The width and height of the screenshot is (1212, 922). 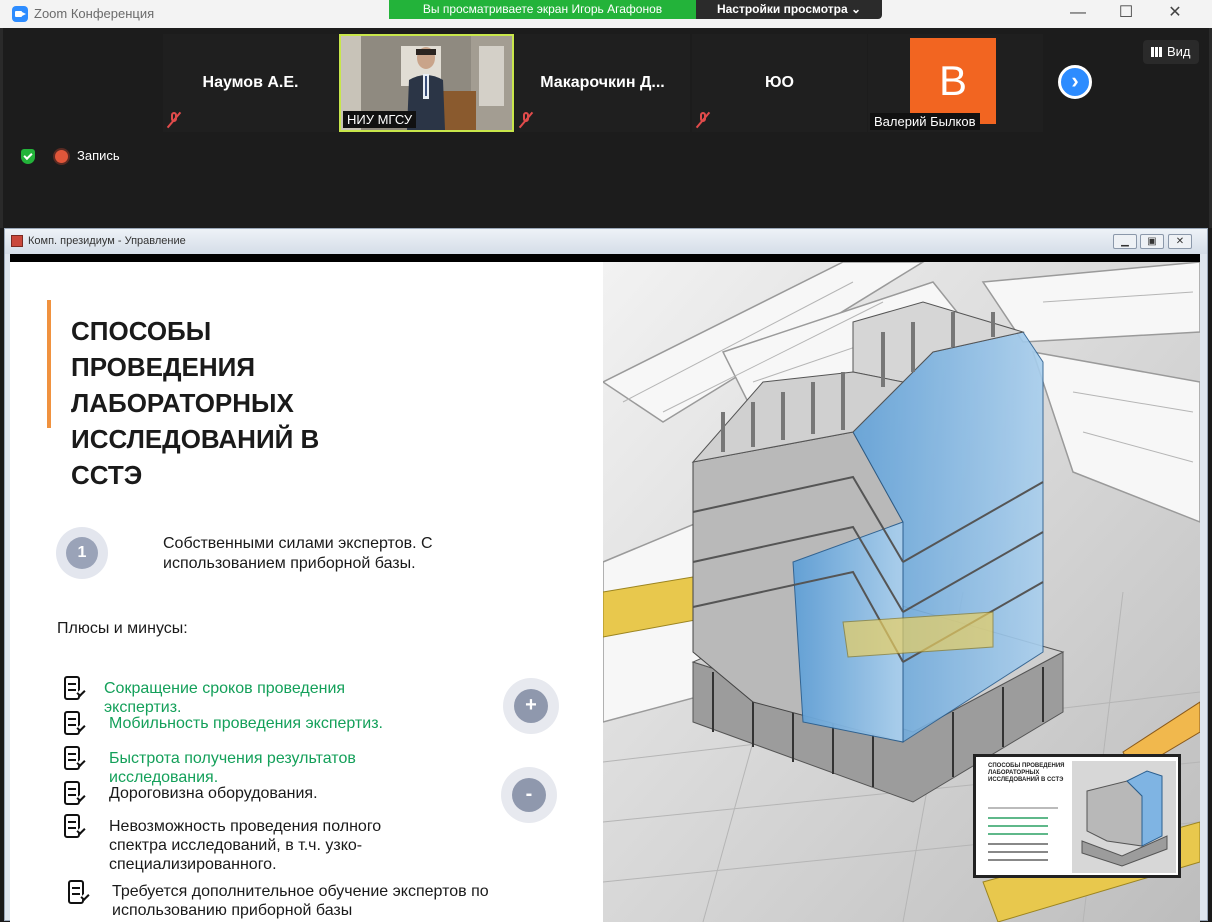 I want to click on next-page-button: ›, so click(x=1075, y=82).